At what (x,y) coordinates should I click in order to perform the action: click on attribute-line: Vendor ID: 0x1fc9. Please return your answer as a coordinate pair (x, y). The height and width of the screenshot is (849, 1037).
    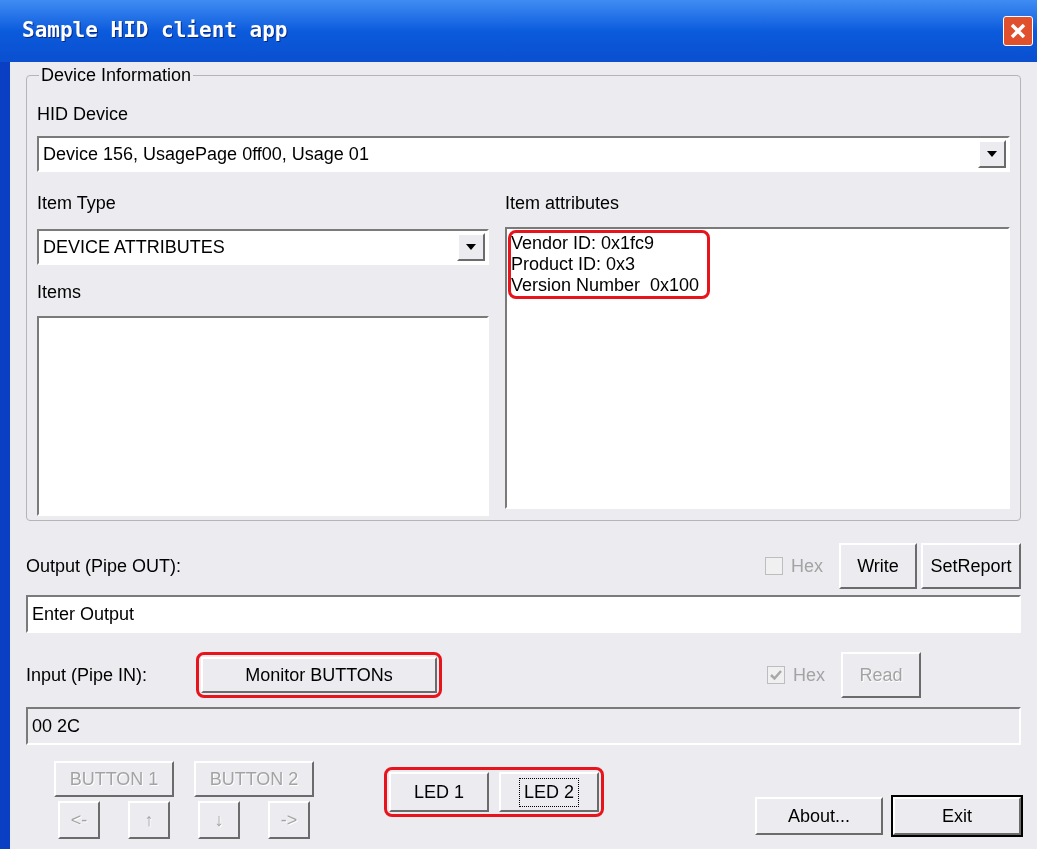
    Looking at the image, I should click on (583, 243).